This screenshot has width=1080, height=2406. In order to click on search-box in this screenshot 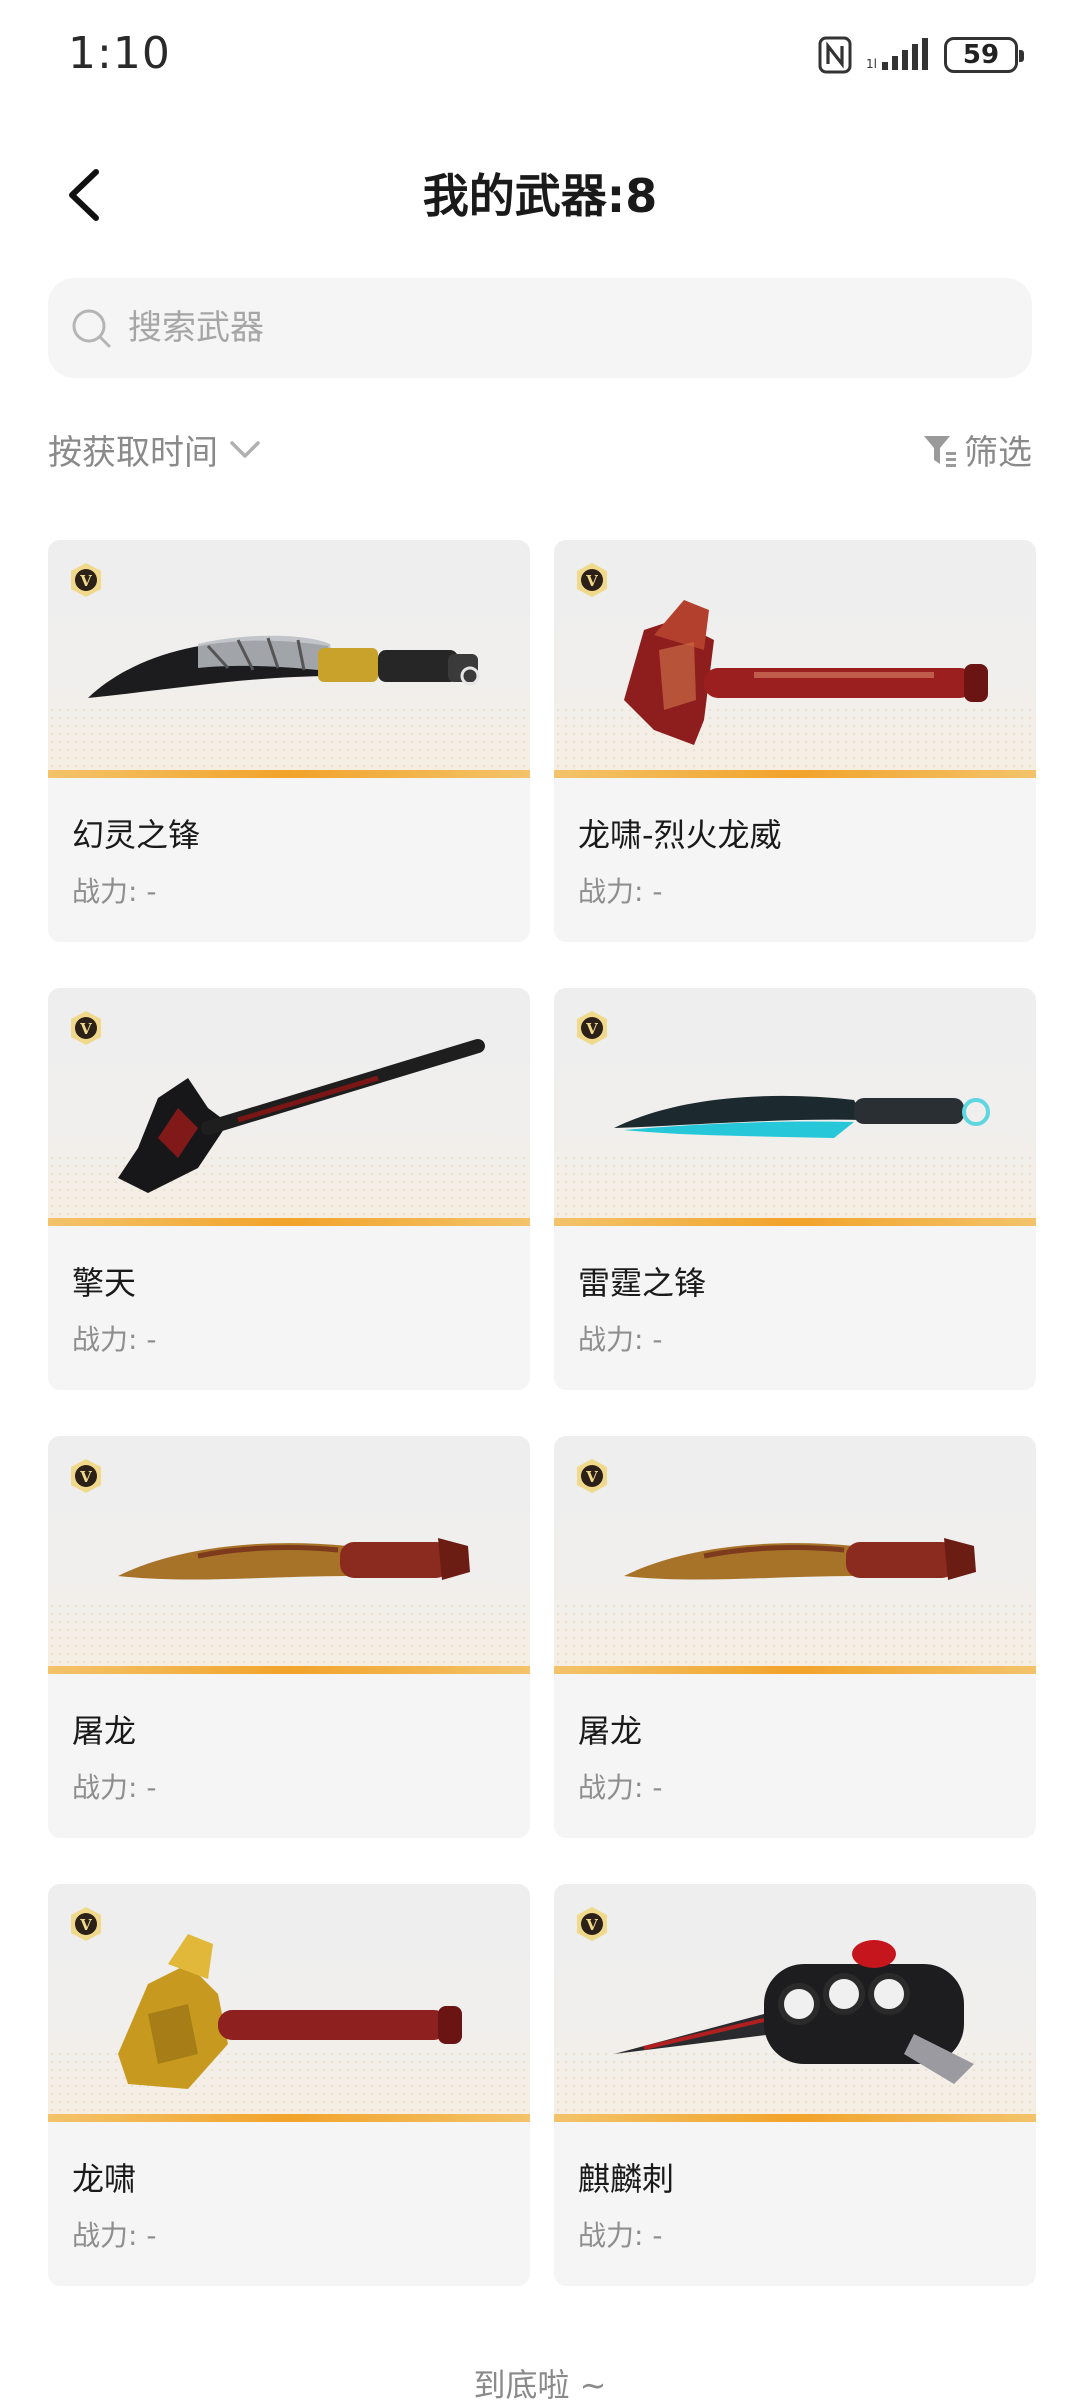, I will do `click(540, 328)`.